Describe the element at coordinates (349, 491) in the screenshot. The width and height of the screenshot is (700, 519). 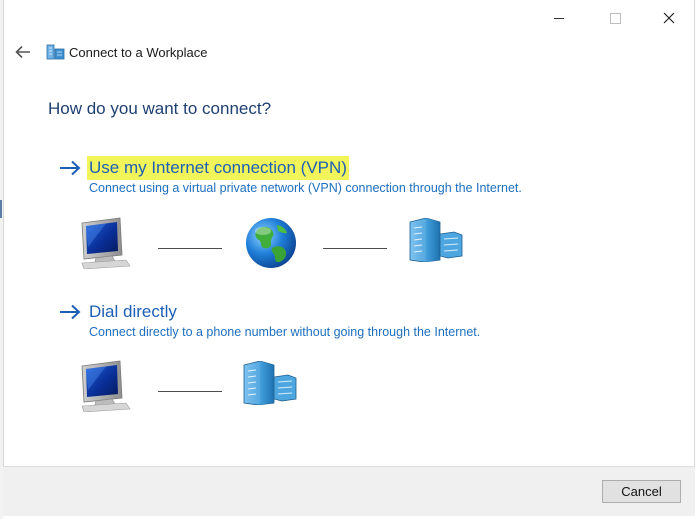
I see `footer-bar: Cancel` at that location.